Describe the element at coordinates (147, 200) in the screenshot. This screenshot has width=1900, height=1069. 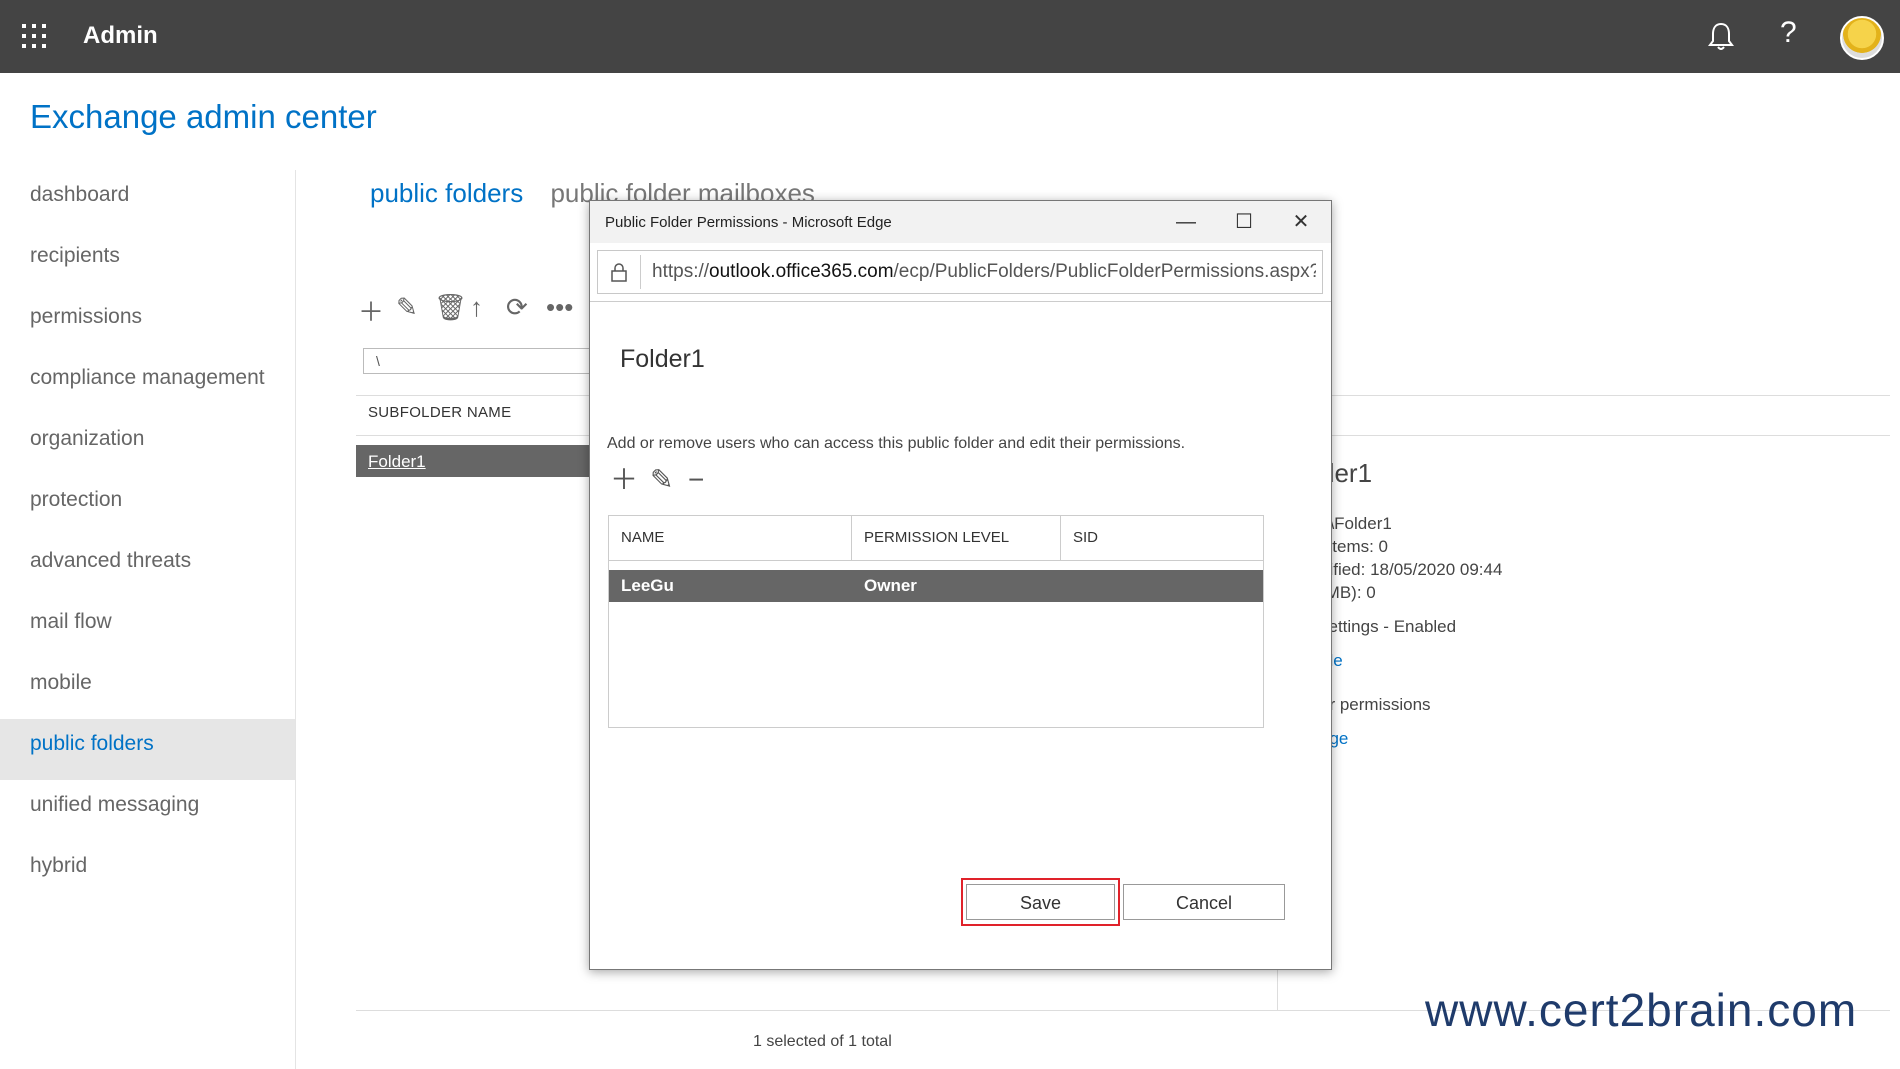
I see `nav-item-dashboard: dashboard` at that location.